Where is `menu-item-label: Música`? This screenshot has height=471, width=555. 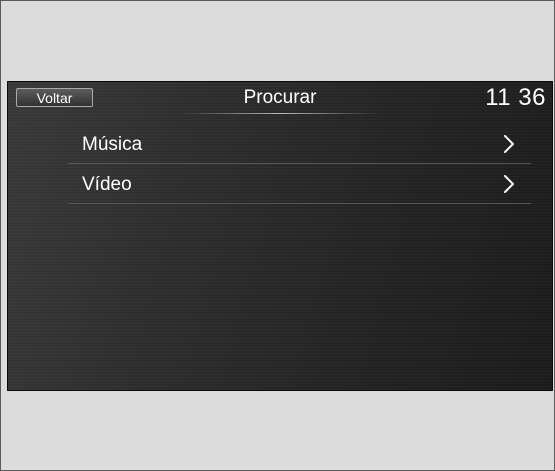
menu-item-label: Música is located at coordinates (112, 144).